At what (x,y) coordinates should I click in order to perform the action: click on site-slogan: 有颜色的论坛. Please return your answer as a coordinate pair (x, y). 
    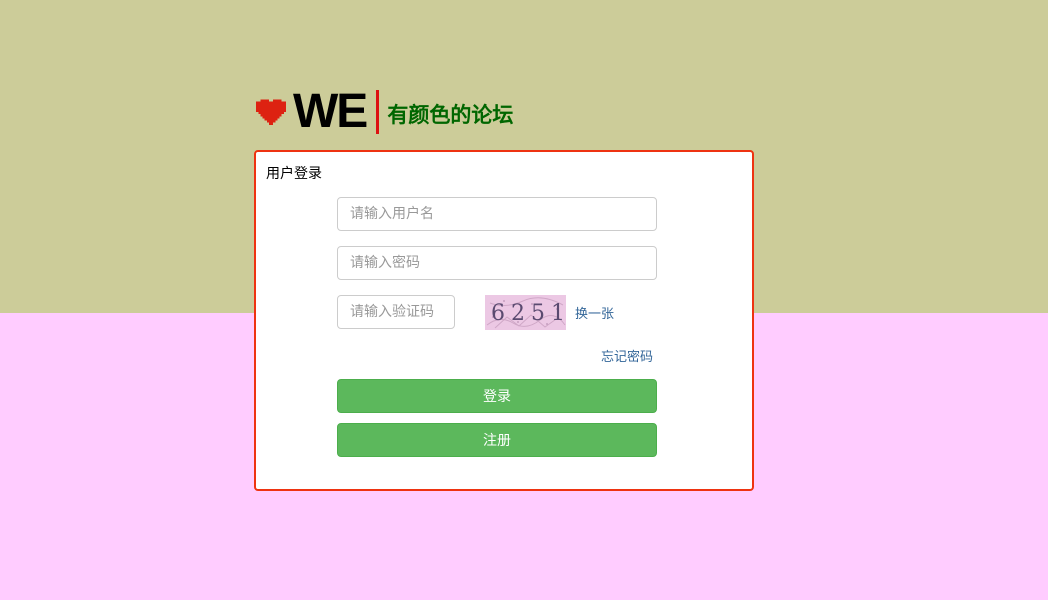
    Looking at the image, I should click on (450, 115).